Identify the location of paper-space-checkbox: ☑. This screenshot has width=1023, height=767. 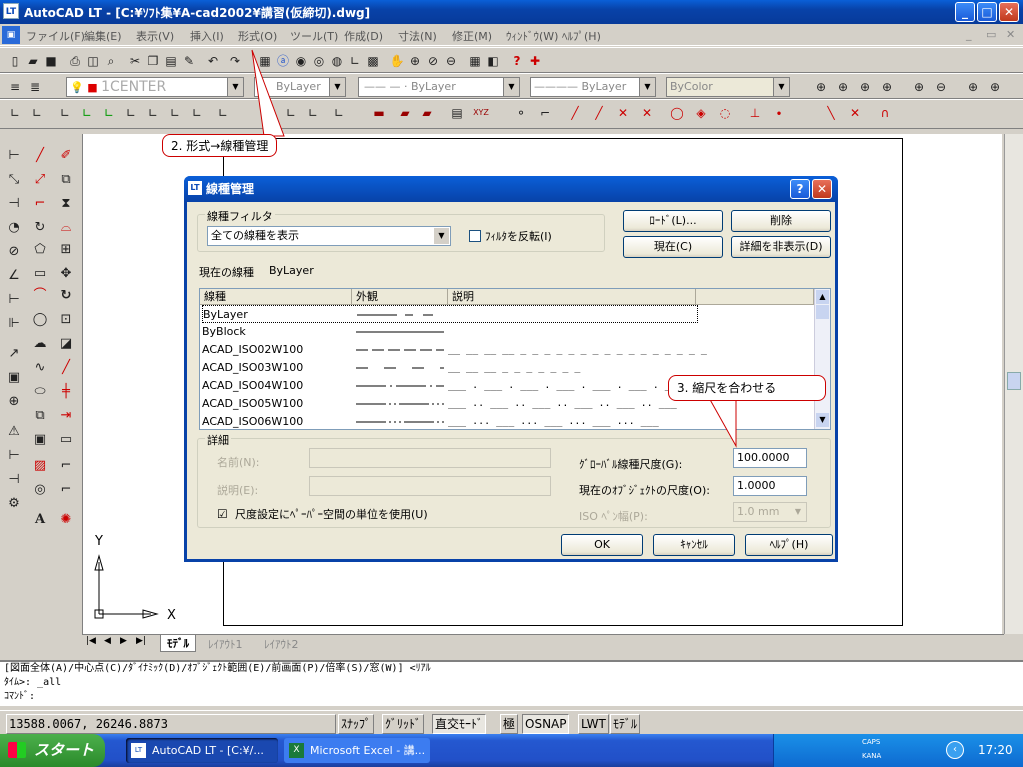
(222, 514).